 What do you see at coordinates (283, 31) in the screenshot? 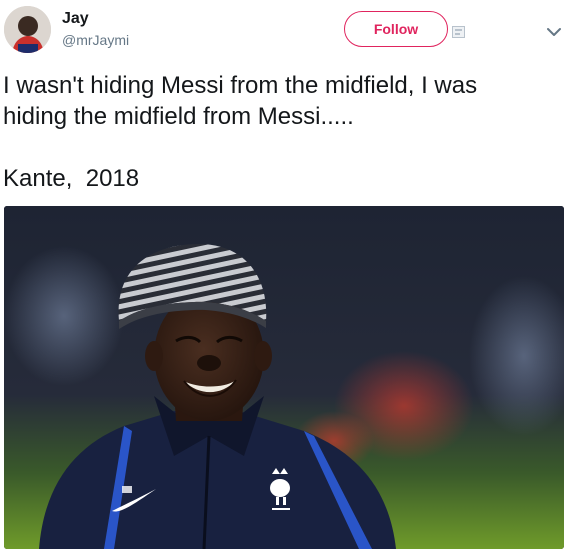
I see `tweet-header: Jay @mrJaymi Follow` at bounding box center [283, 31].